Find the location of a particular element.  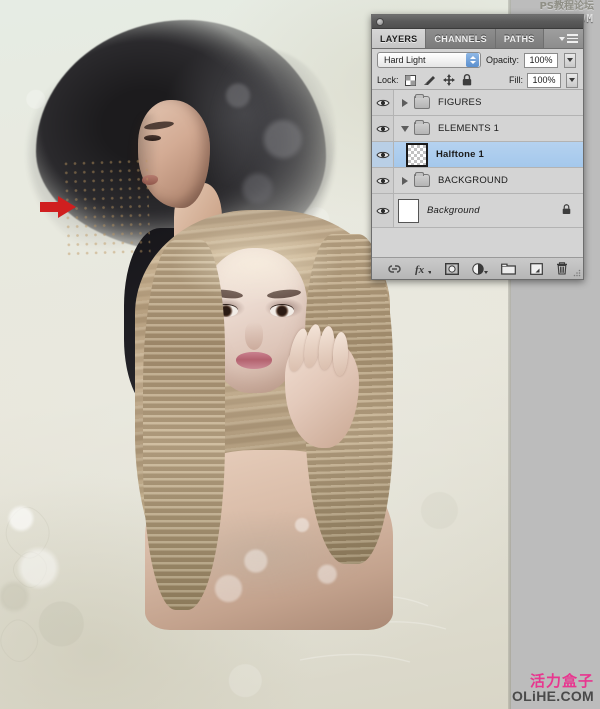

layer-name-figures: FIGURES is located at coordinates (460, 102).